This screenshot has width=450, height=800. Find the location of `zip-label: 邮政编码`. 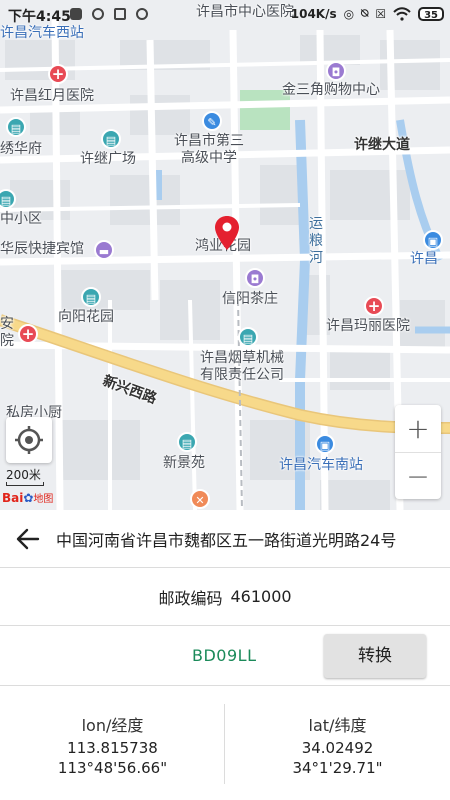

zip-label: 邮政编码 is located at coordinates (190, 598).